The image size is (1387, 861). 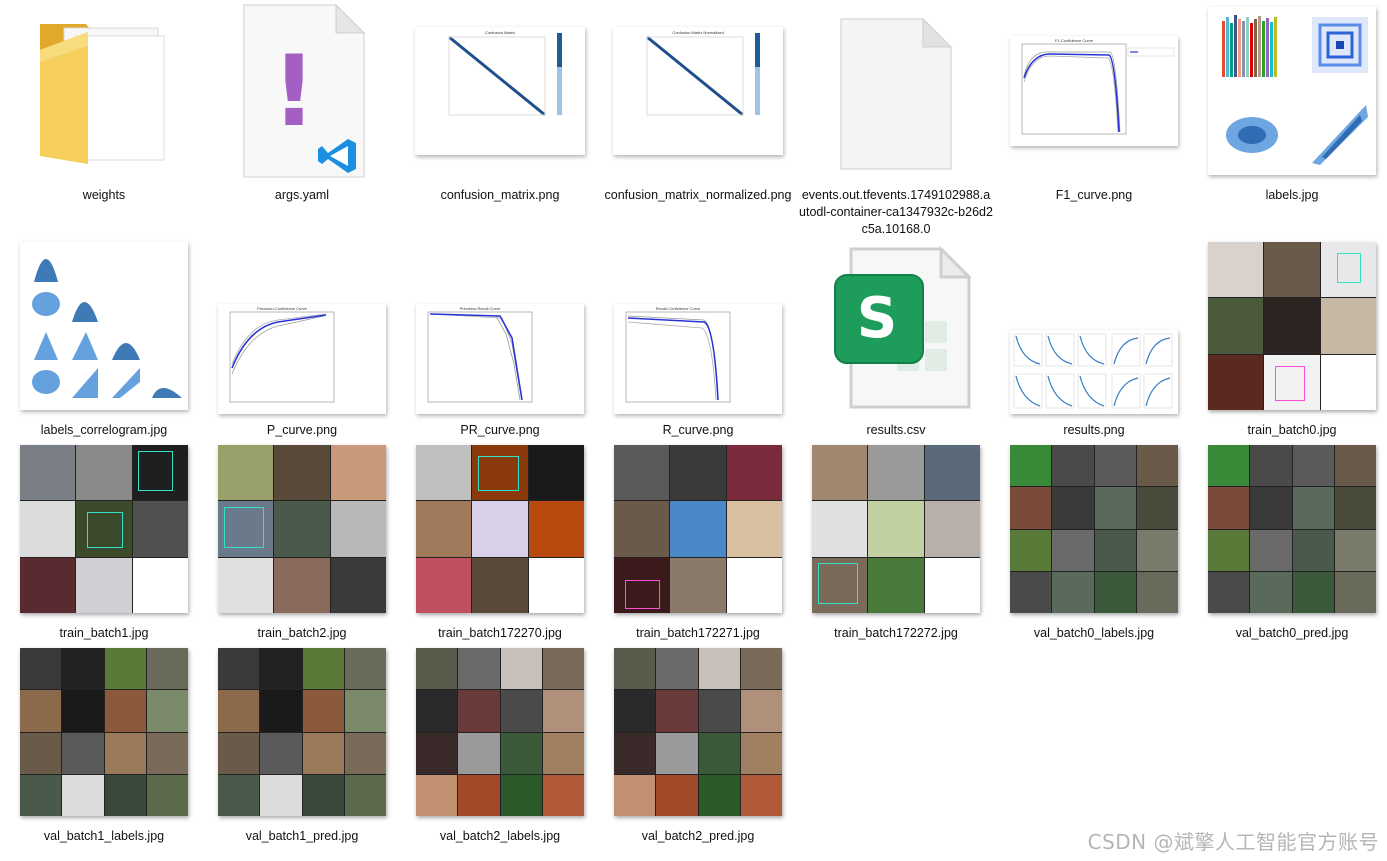 What do you see at coordinates (1094, 430) in the screenshot?
I see `file-name: results.png` at bounding box center [1094, 430].